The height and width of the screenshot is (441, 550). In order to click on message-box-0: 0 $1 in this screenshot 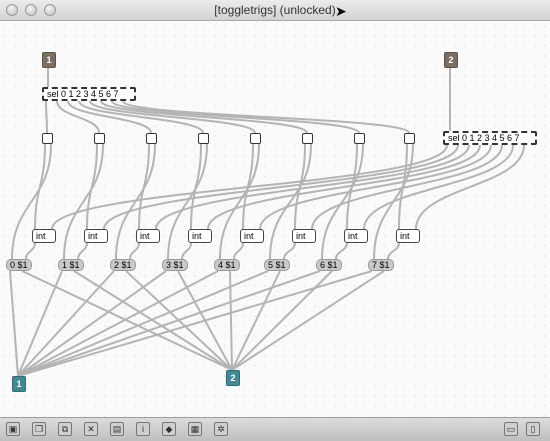, I will do `click(19, 265)`.